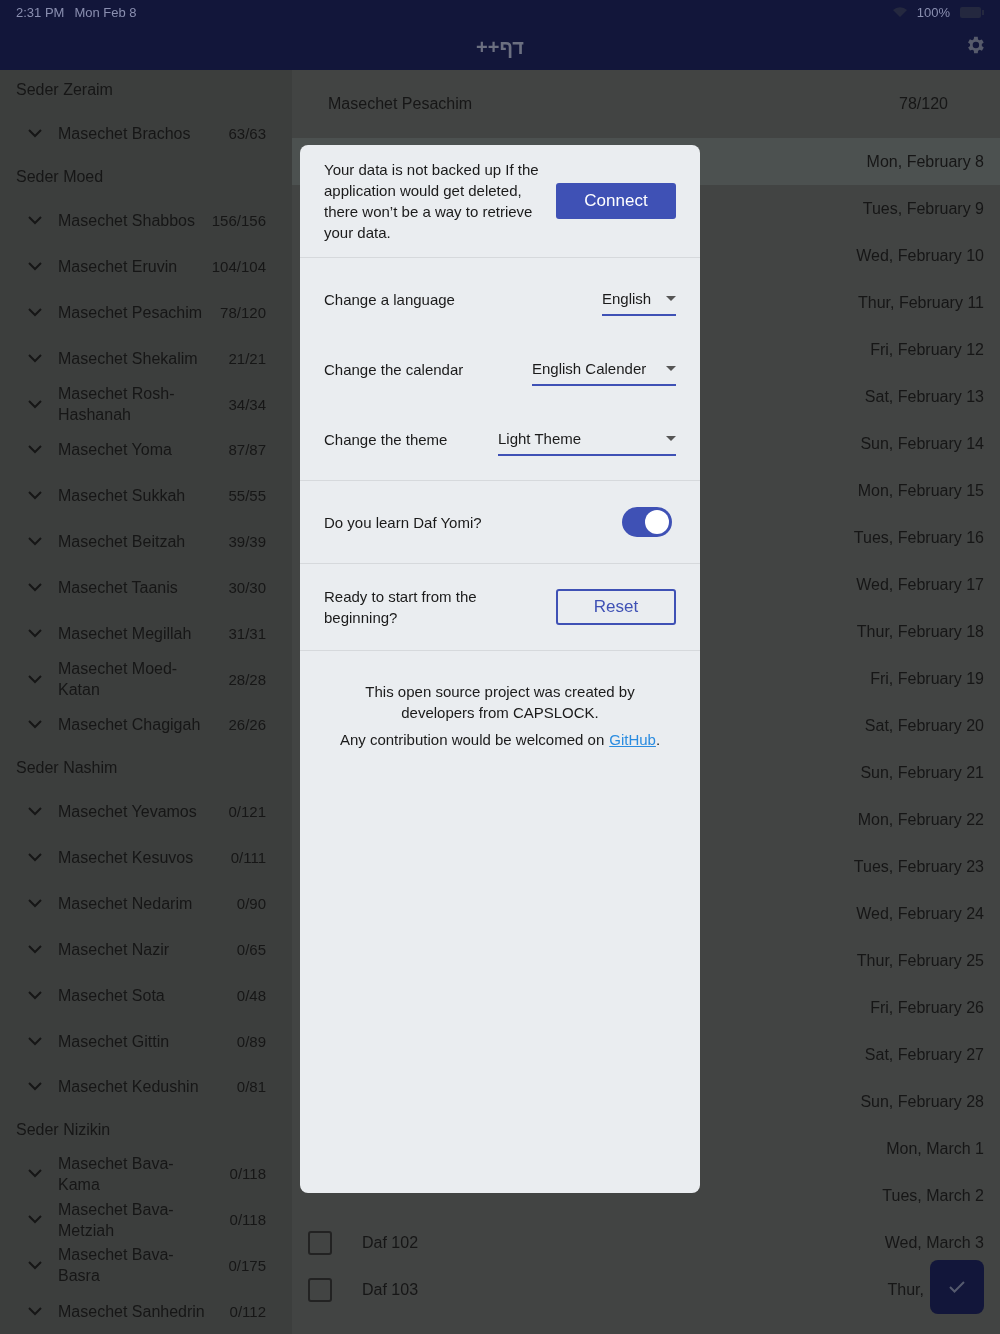 The height and width of the screenshot is (1334, 1000). Describe the element at coordinates (390, 299) in the screenshot. I see `setting-label: Change a language` at that location.